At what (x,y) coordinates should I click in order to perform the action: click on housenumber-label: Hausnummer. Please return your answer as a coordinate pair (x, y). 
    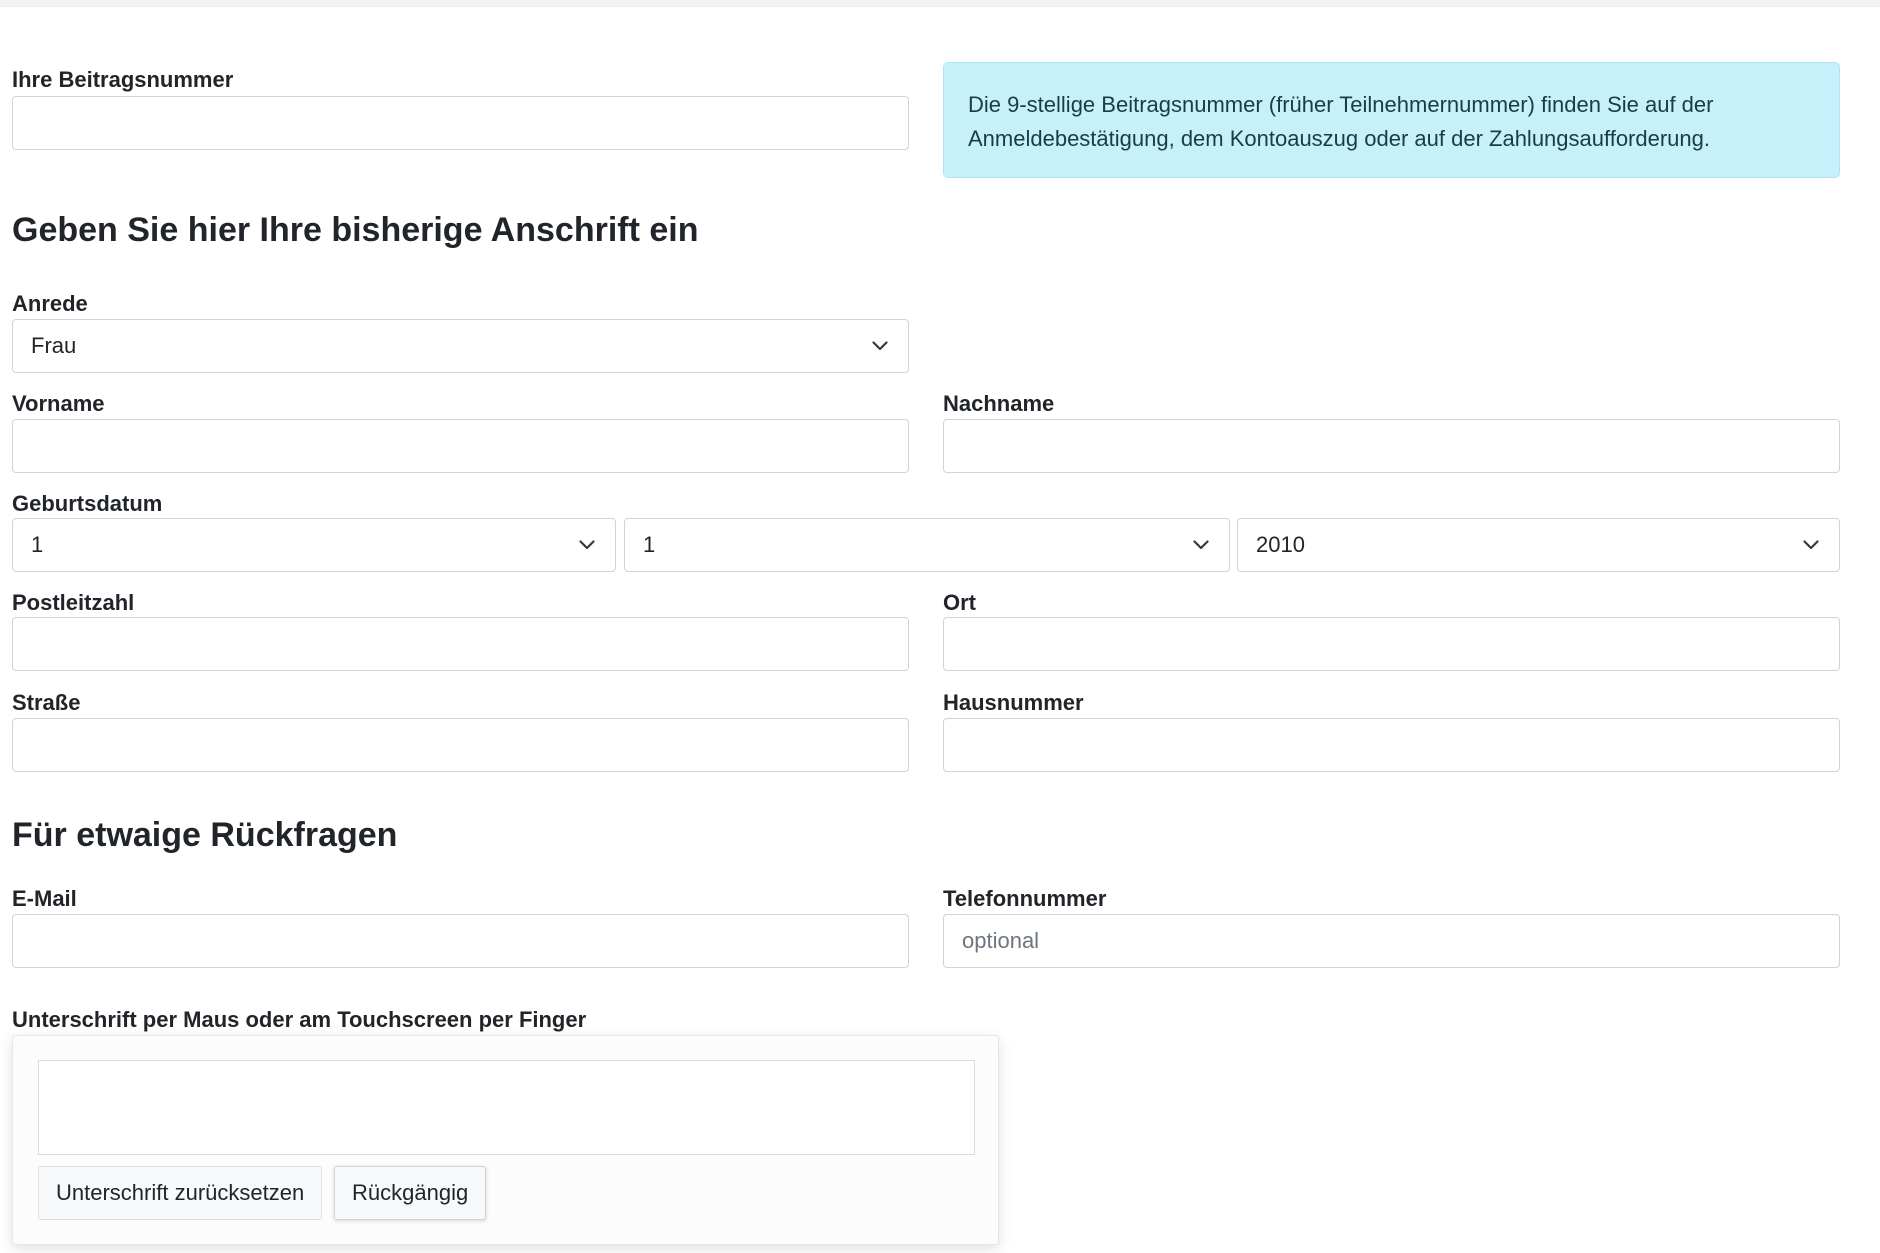
    Looking at the image, I should click on (1013, 702).